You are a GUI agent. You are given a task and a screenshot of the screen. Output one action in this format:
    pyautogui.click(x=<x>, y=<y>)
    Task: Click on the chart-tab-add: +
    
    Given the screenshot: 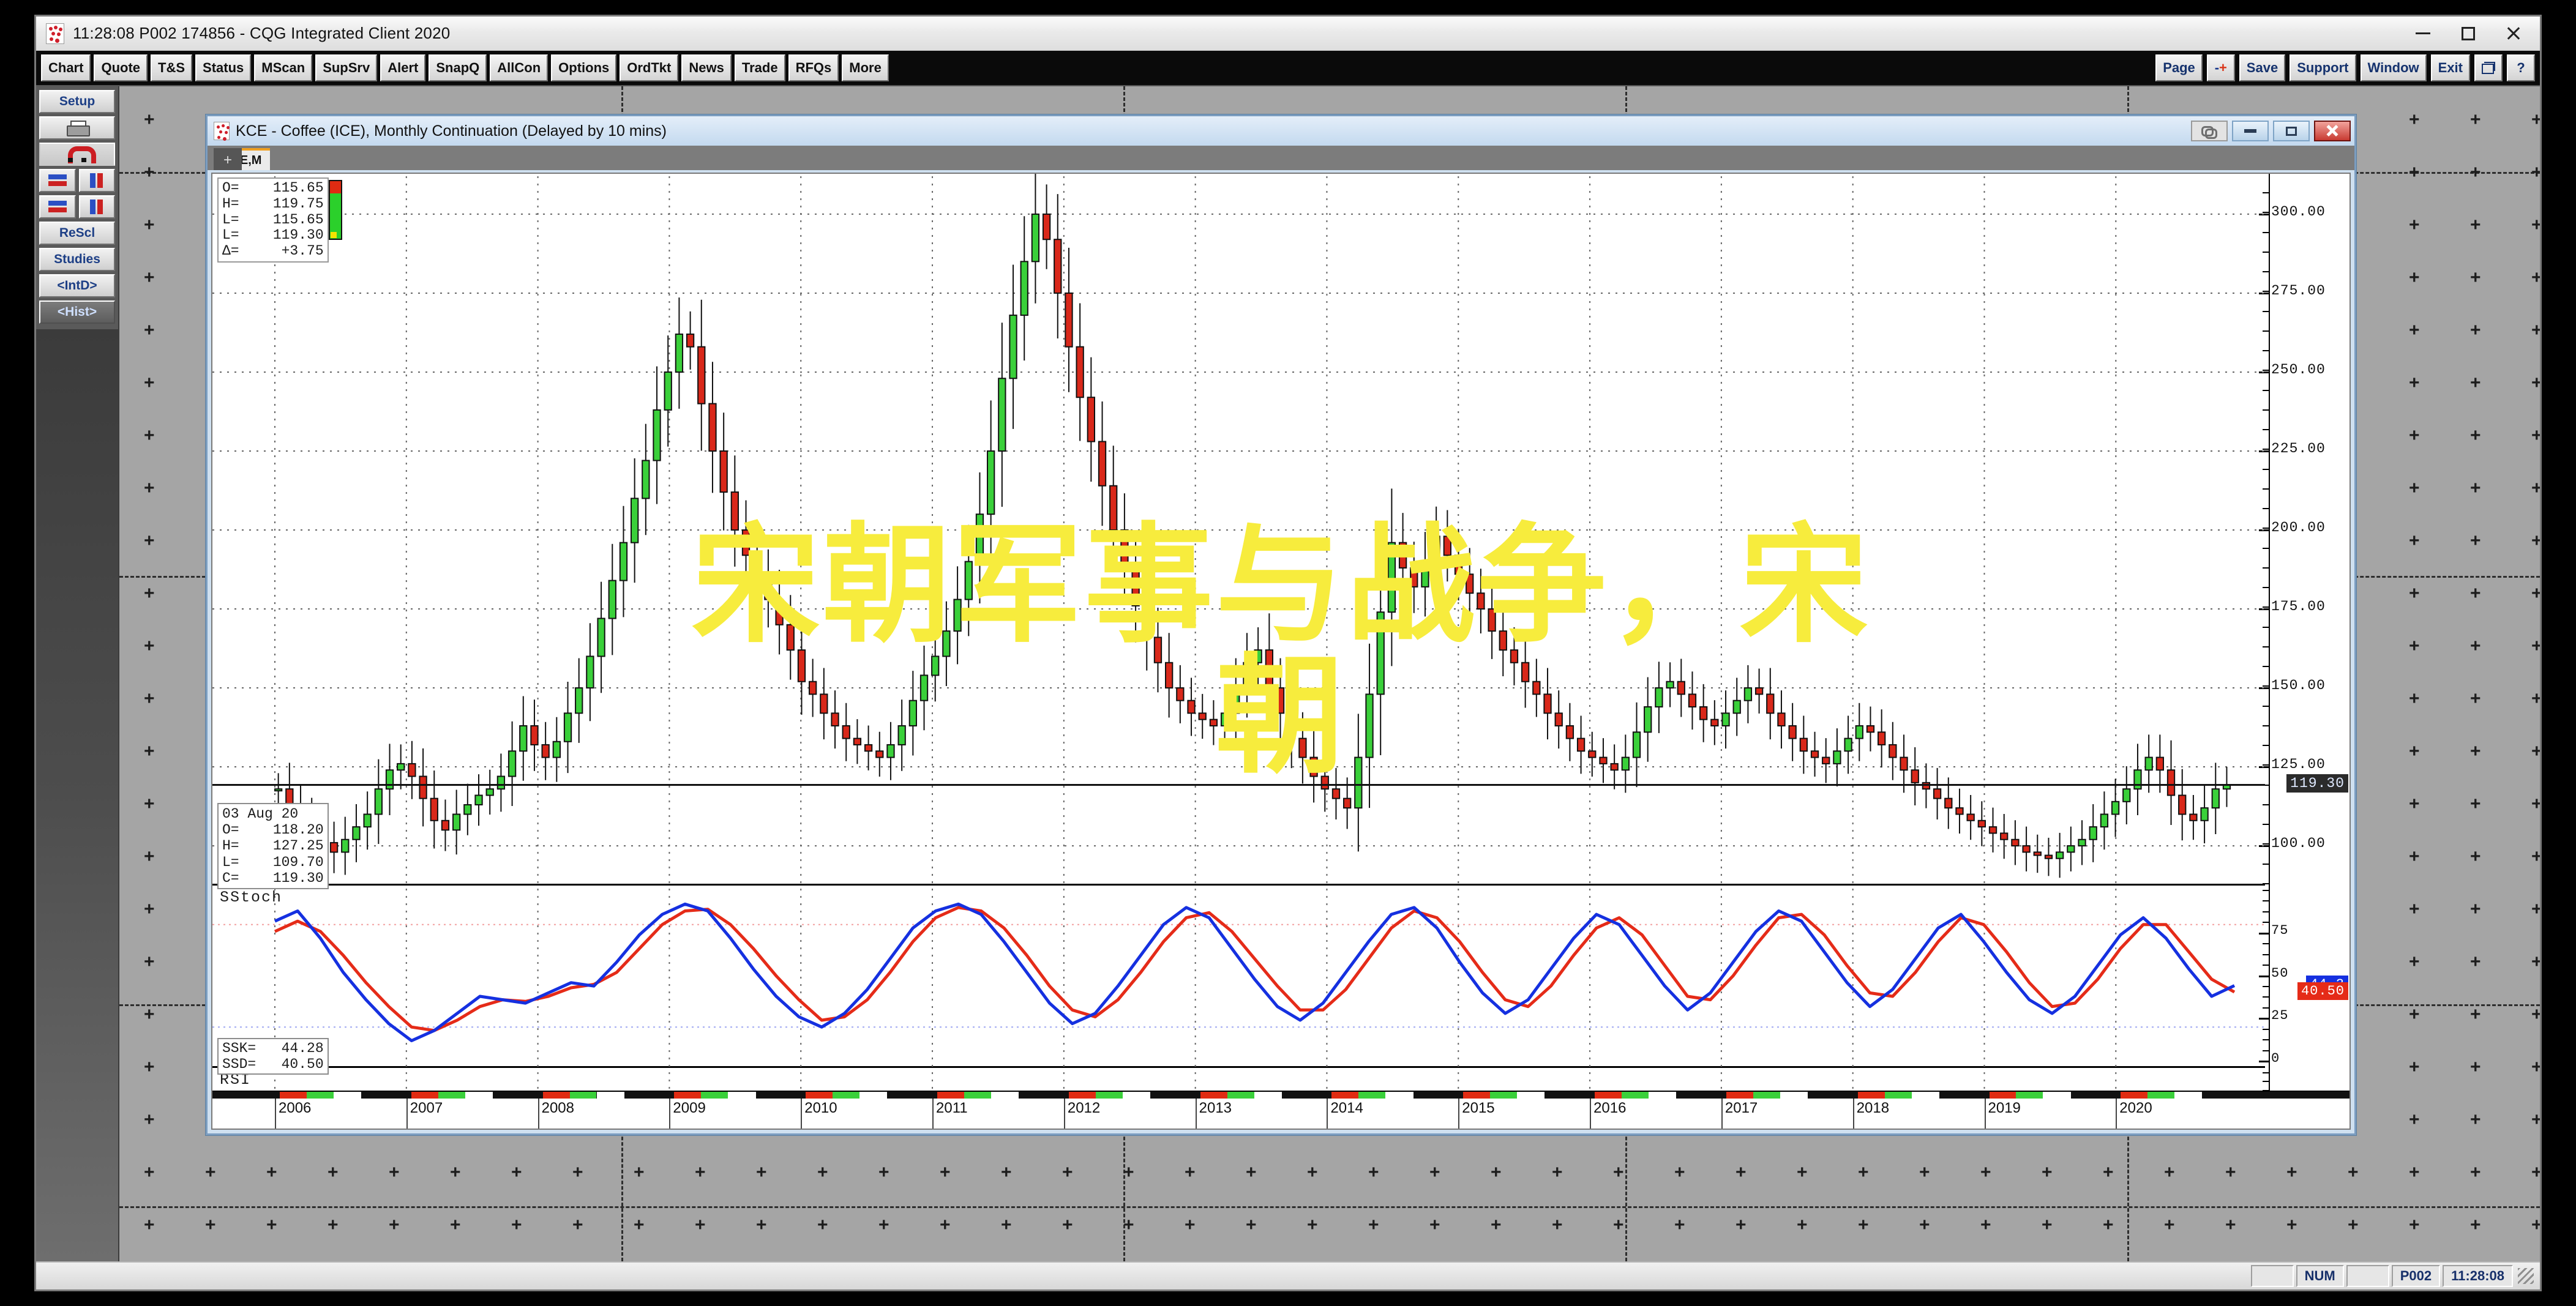 What is the action you would take?
    pyautogui.click(x=228, y=159)
    